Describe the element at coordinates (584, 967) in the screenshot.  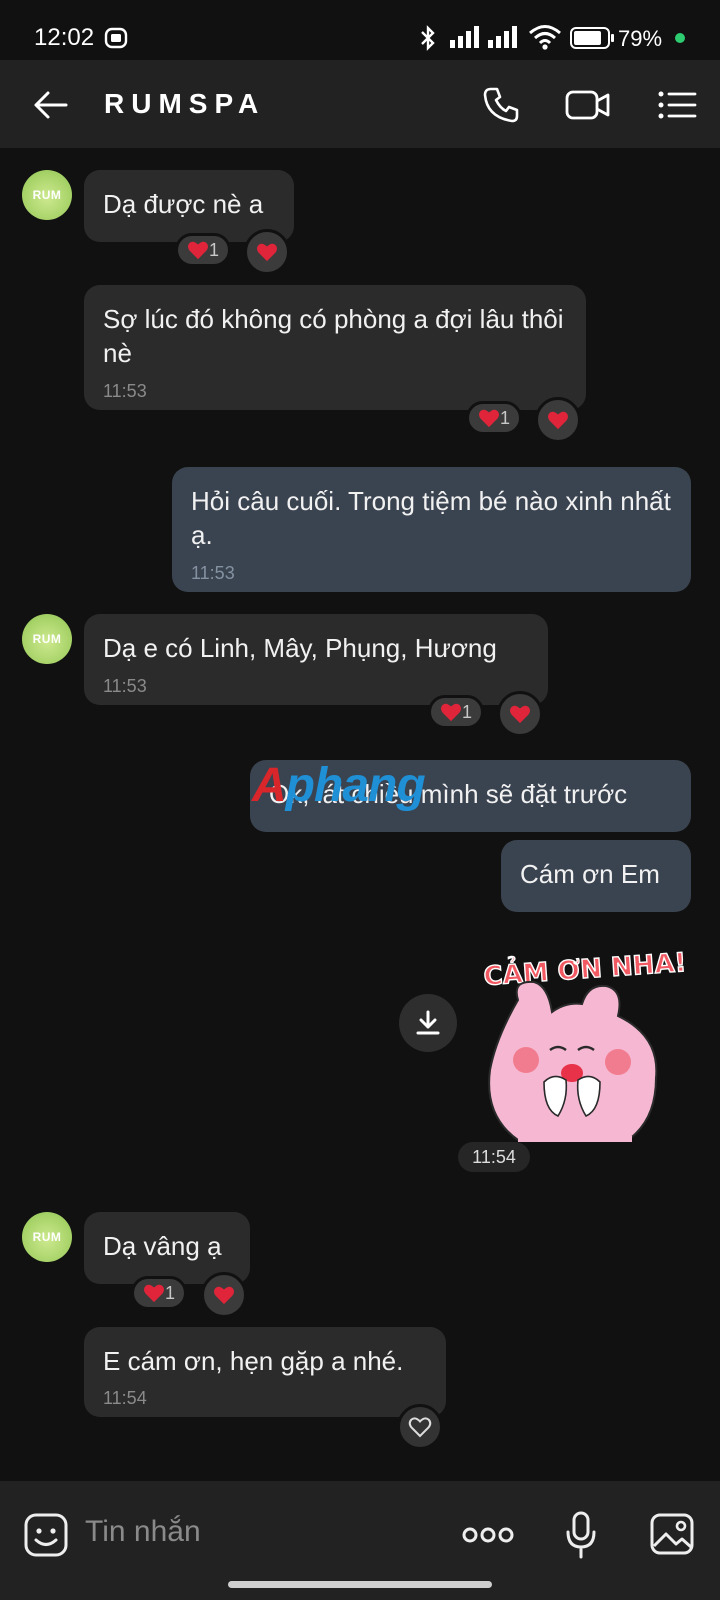
I see `sticker-caption: CẢM ƠN NHA!` at that location.